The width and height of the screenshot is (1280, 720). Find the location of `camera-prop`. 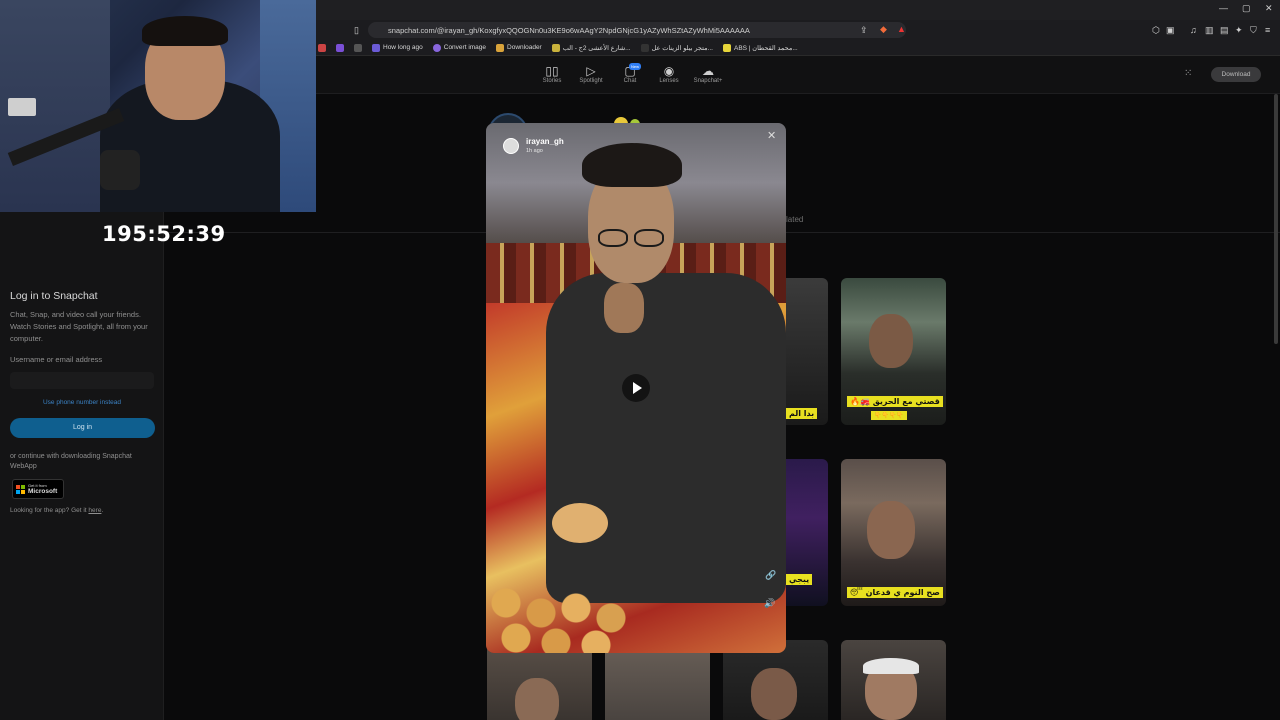

camera-prop is located at coordinates (22, 107).